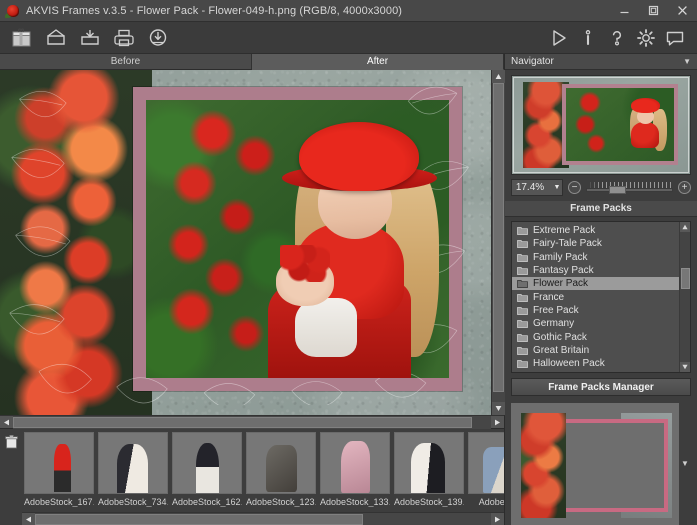 The image size is (697, 525). What do you see at coordinates (588, 38) in the screenshot?
I see `info-icon` at bounding box center [588, 38].